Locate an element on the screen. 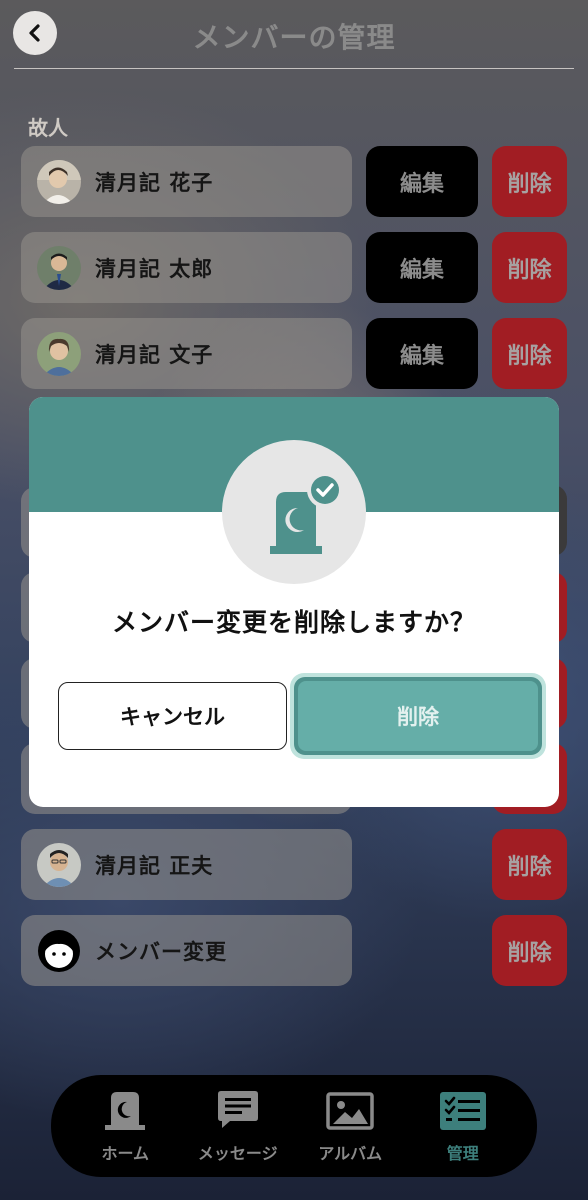 This screenshot has height=1200, width=588. tab-album: アルバム is located at coordinates (350, 1126).